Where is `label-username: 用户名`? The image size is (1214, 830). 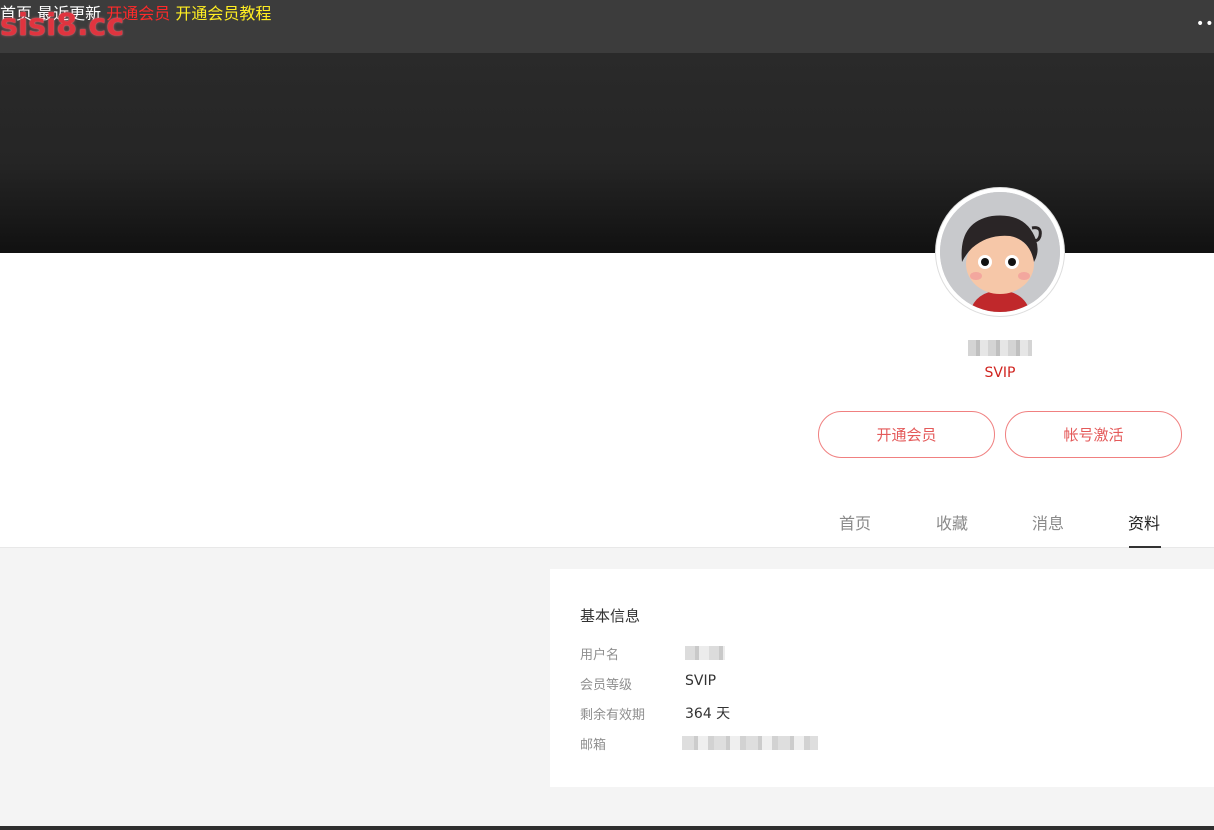 label-username: 用户名 is located at coordinates (600, 655).